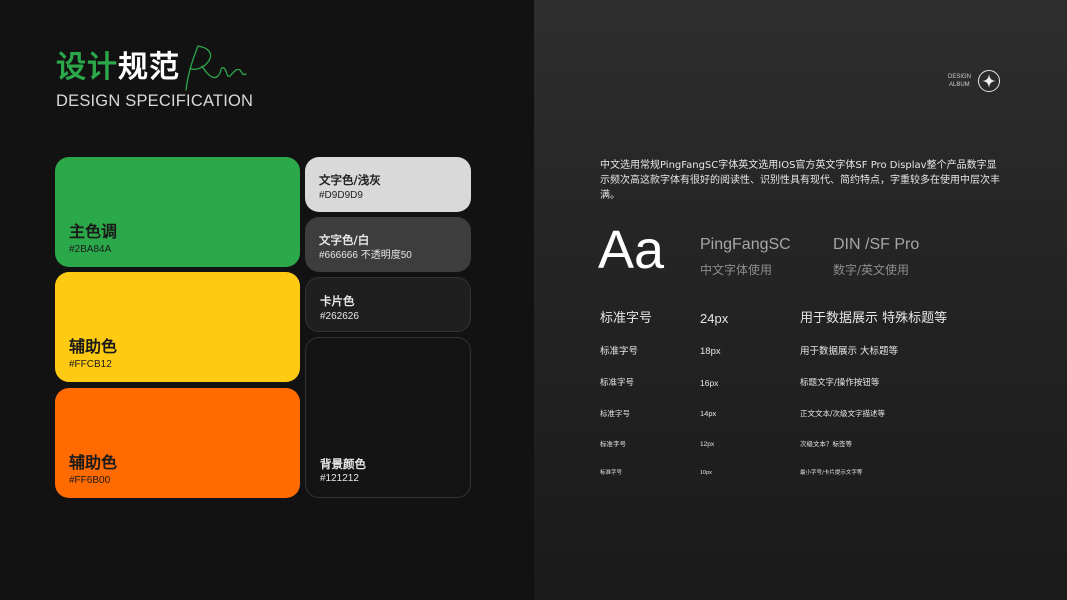 This screenshot has width=1067, height=600. Describe the element at coordinates (93, 231) in the screenshot. I see `color-name: 主色调` at that location.